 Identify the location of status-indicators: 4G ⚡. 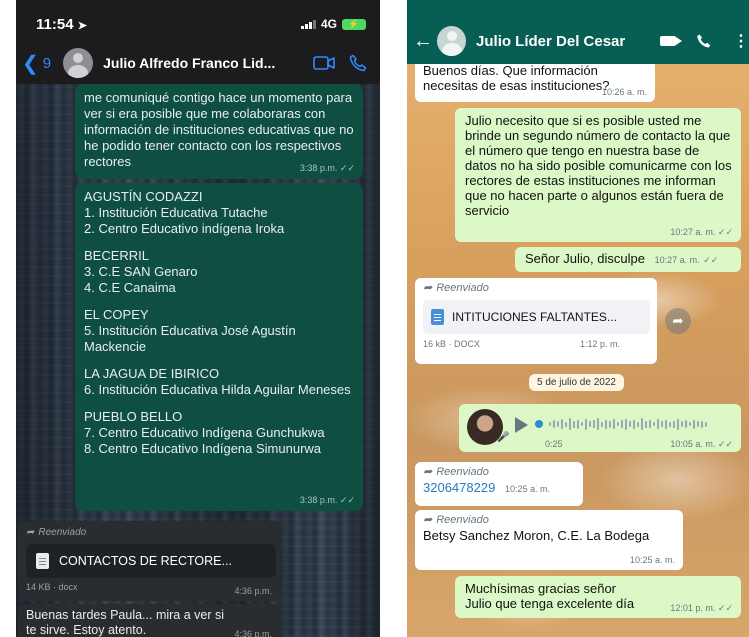
(333, 24).